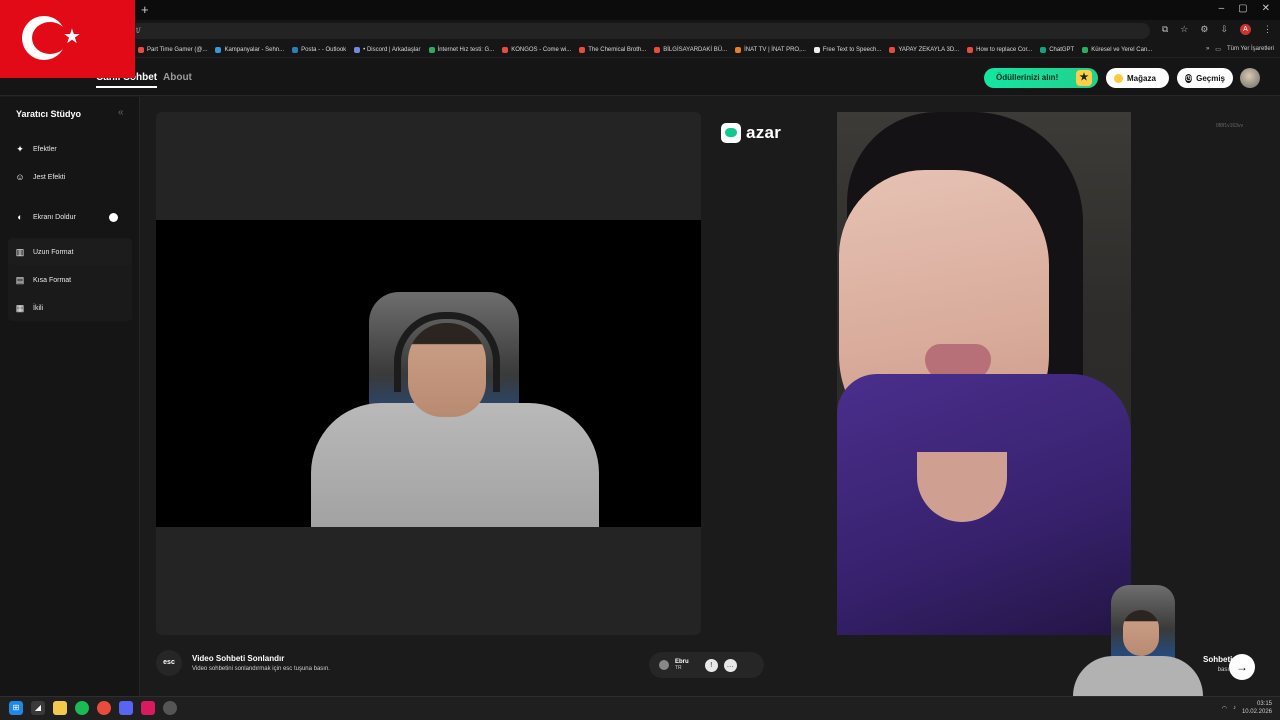 This screenshot has height=720, width=1280. I want to click on long-format-icon: ▥, so click(20, 251).